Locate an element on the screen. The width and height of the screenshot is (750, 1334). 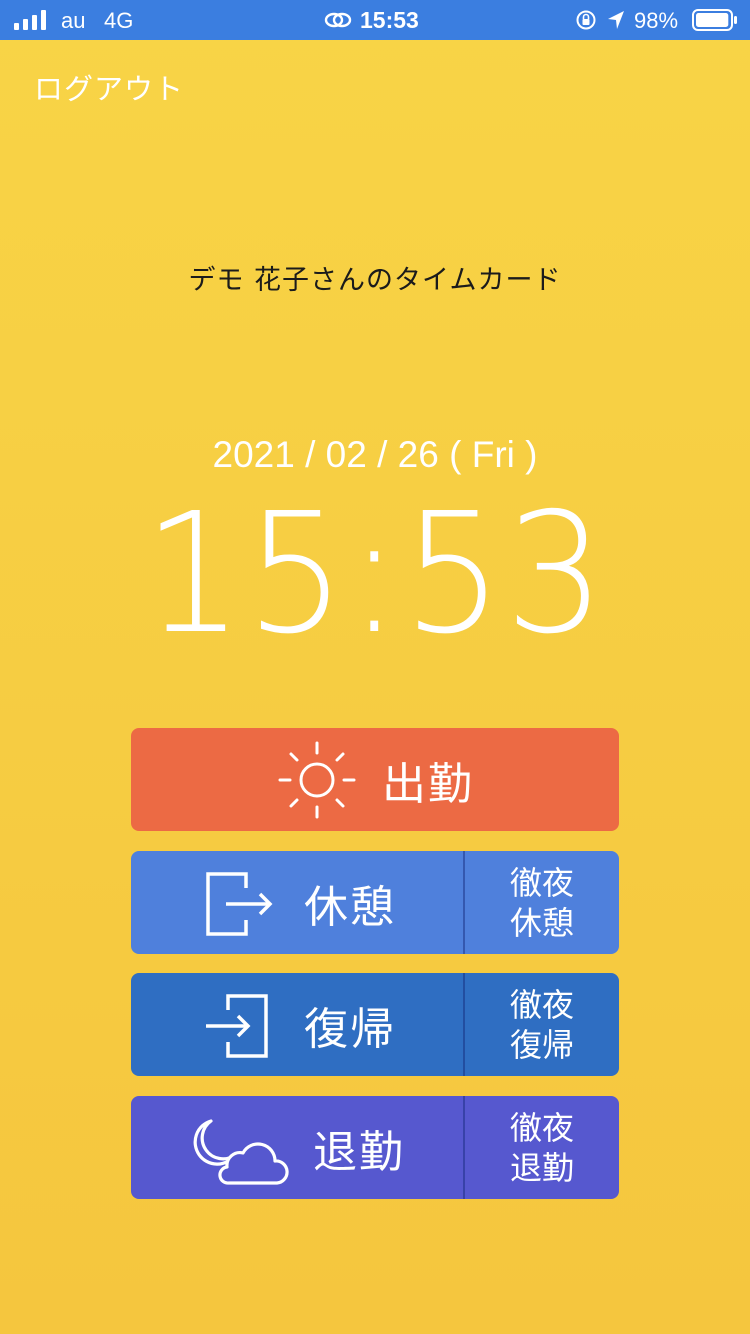
clock-out-button: 退勤 is located at coordinates (297, 1147).